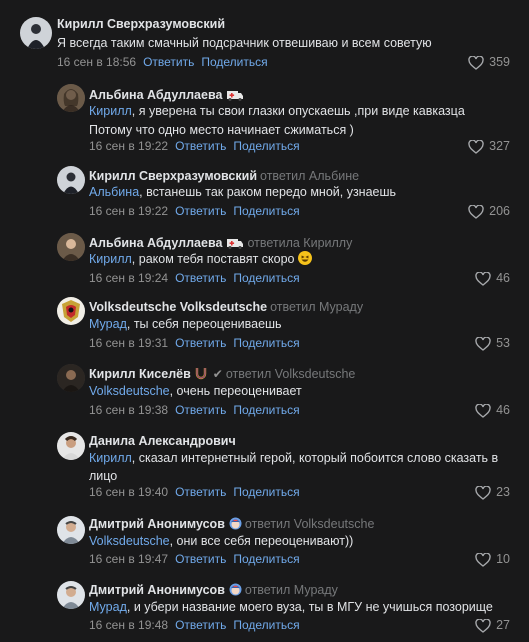 This screenshot has height=642, width=529. I want to click on comment-date: 16 сен в 19:48, so click(128, 625).